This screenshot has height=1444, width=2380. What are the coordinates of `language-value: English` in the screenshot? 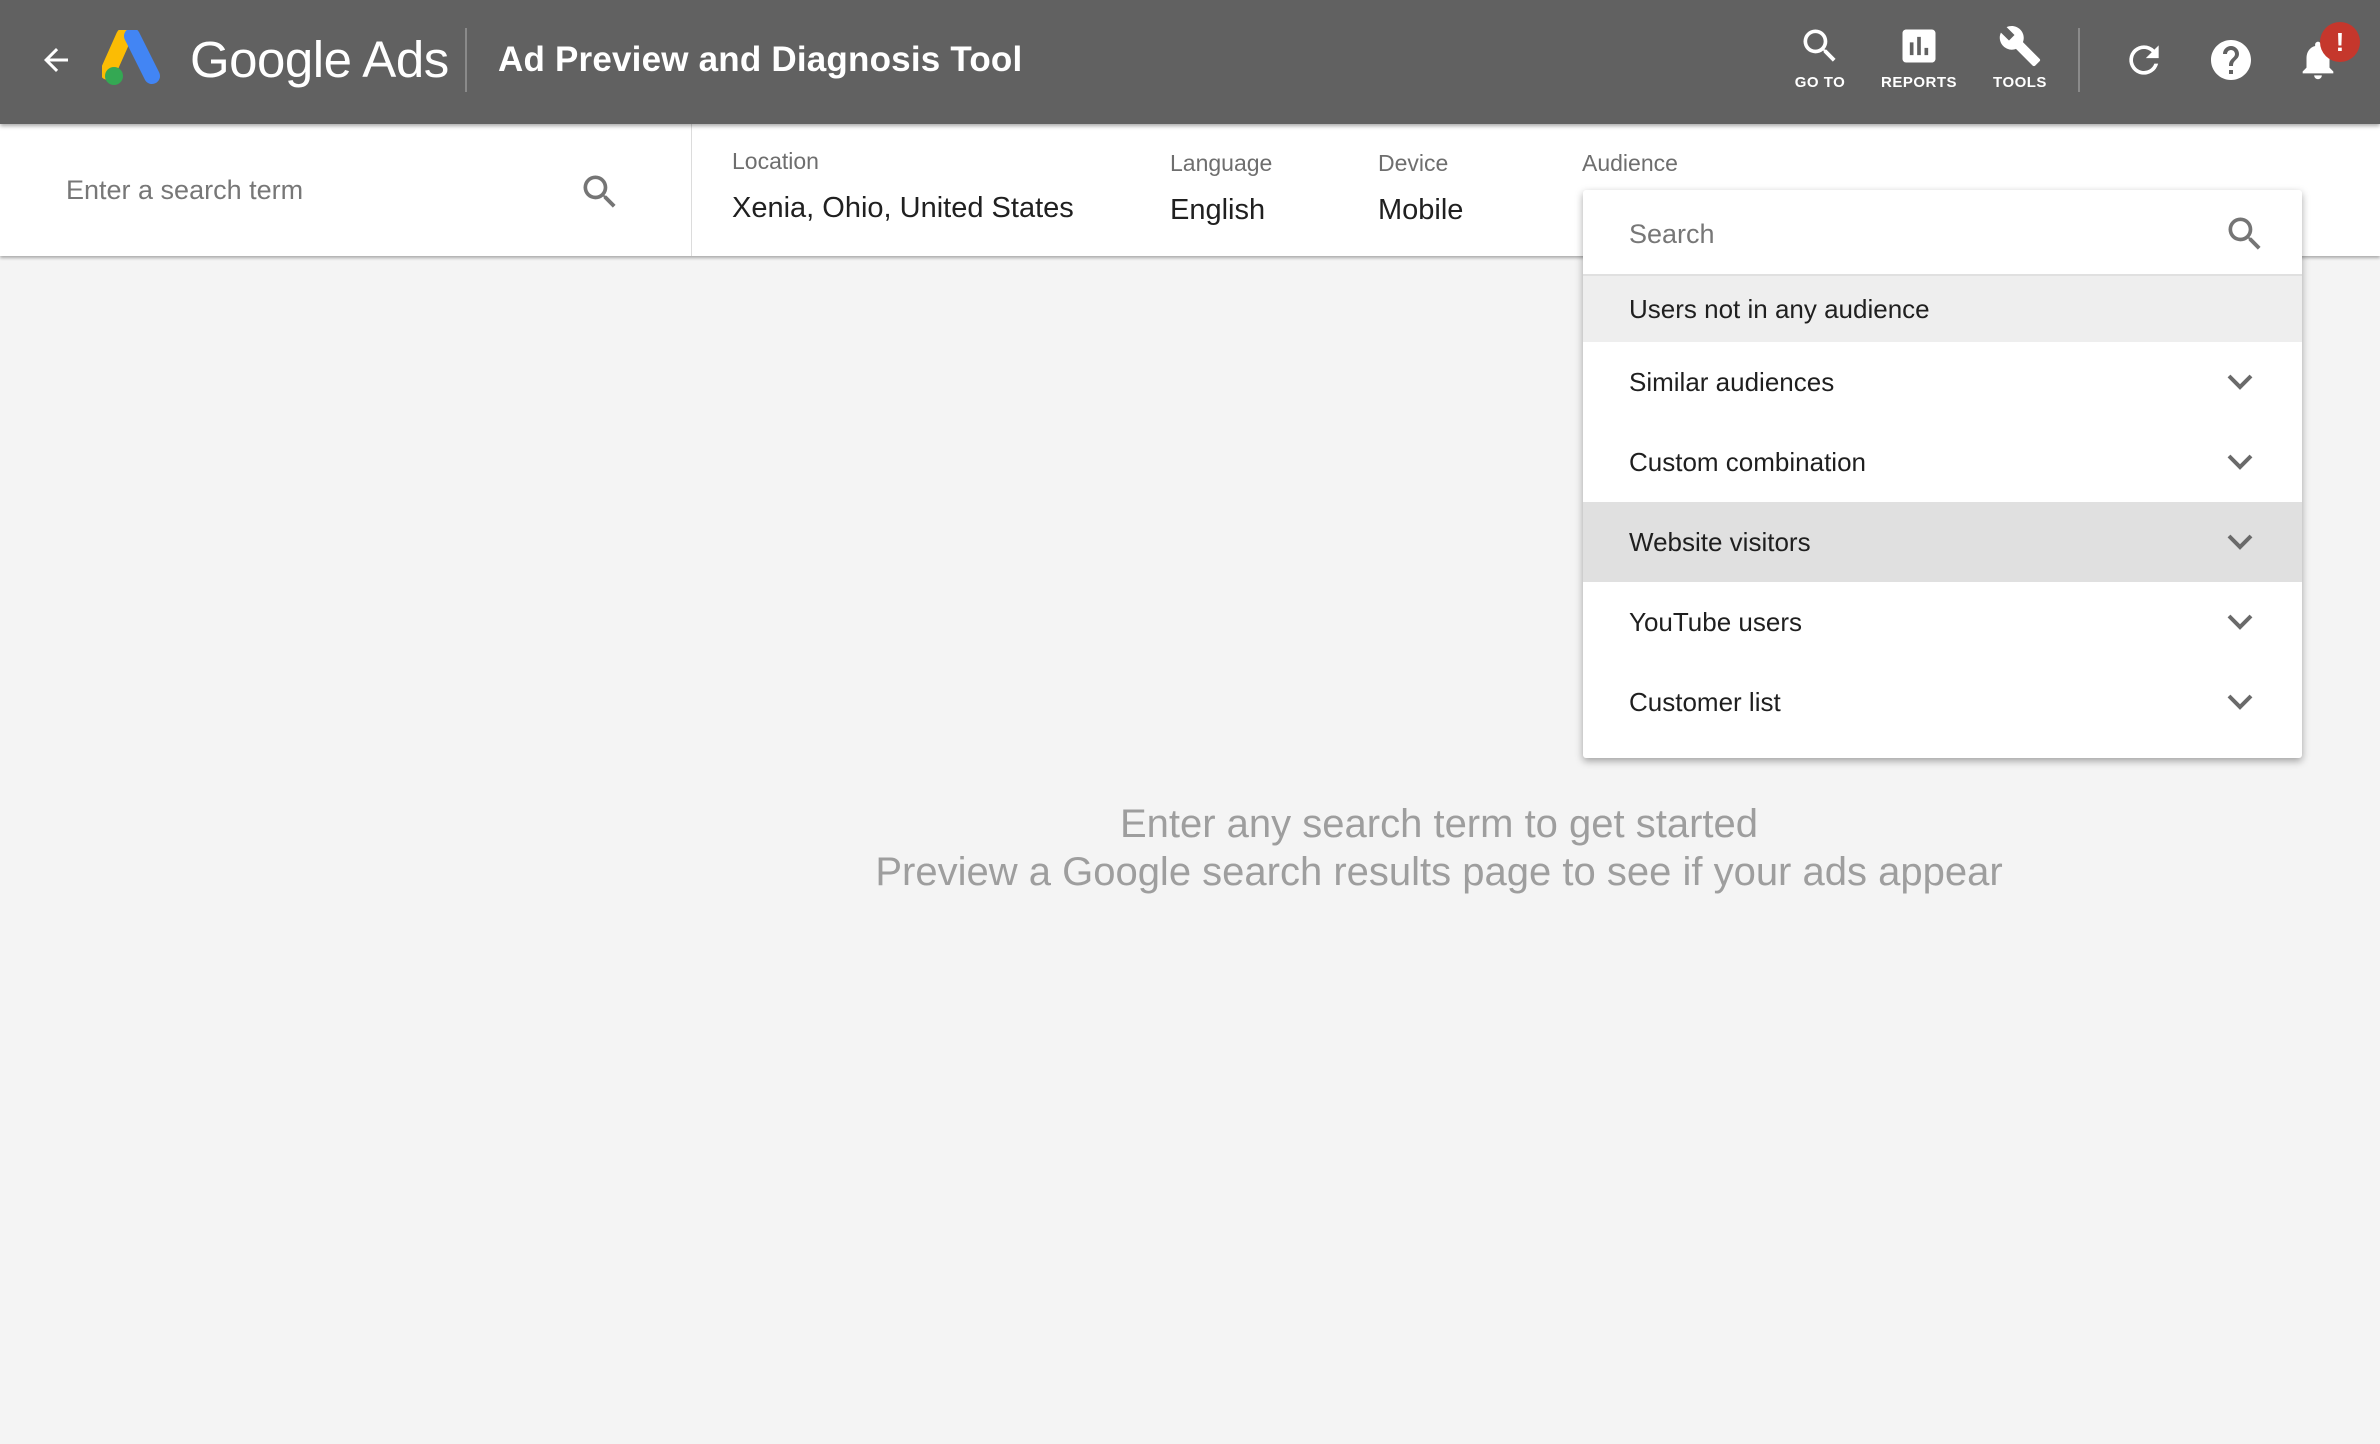 It's located at (1218, 210).